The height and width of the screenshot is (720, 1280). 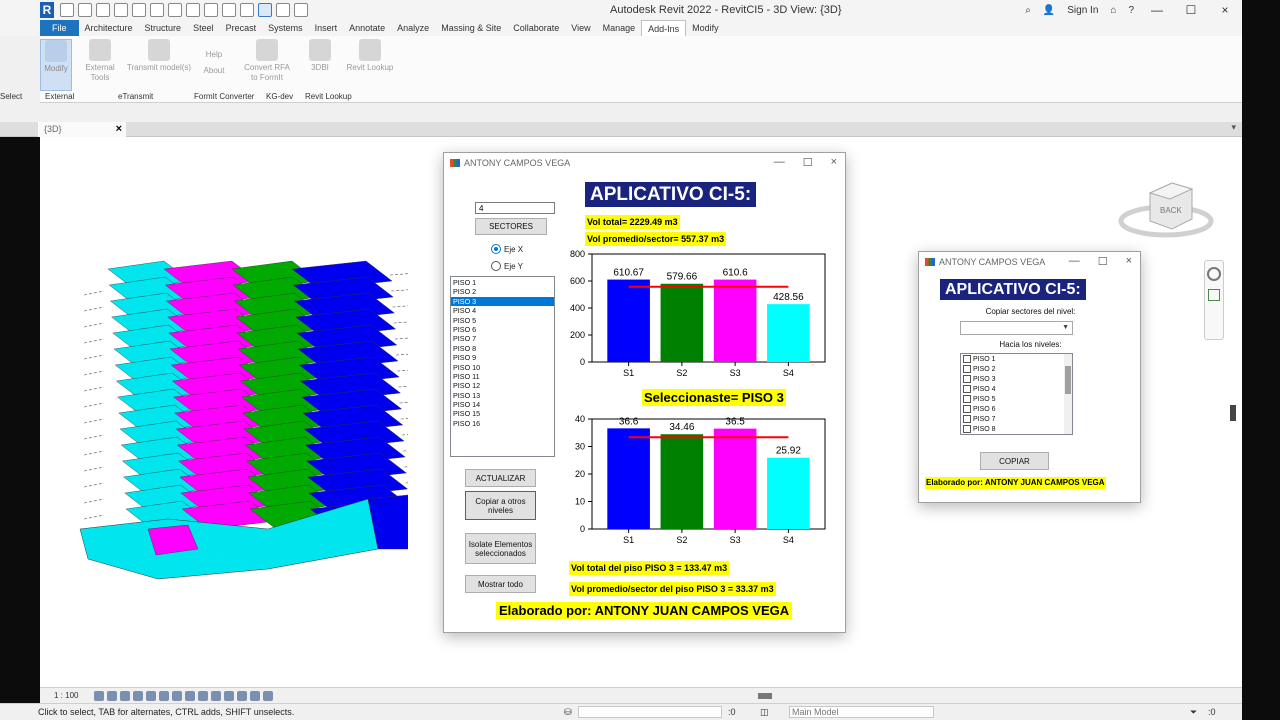 What do you see at coordinates (56, 65) in the screenshot?
I see `modify-button: Modify` at bounding box center [56, 65].